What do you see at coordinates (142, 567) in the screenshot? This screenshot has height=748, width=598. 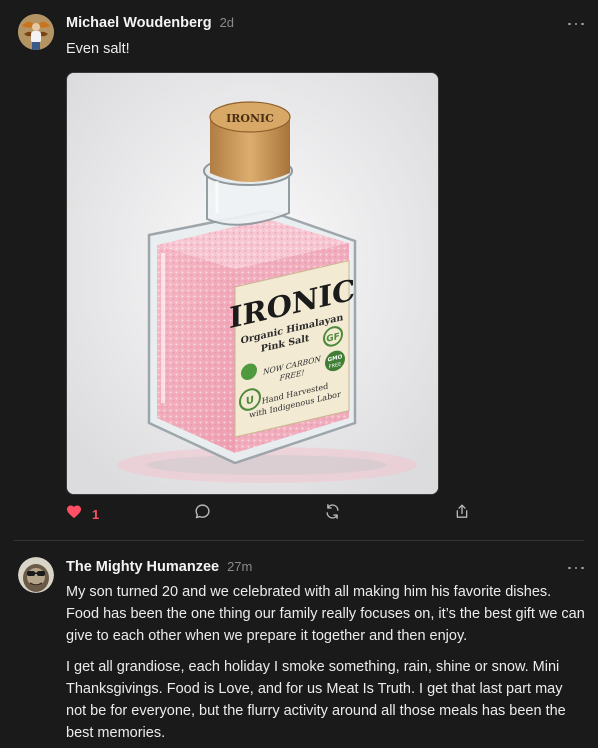 I see `author-name: The Mighty Humanzee` at bounding box center [142, 567].